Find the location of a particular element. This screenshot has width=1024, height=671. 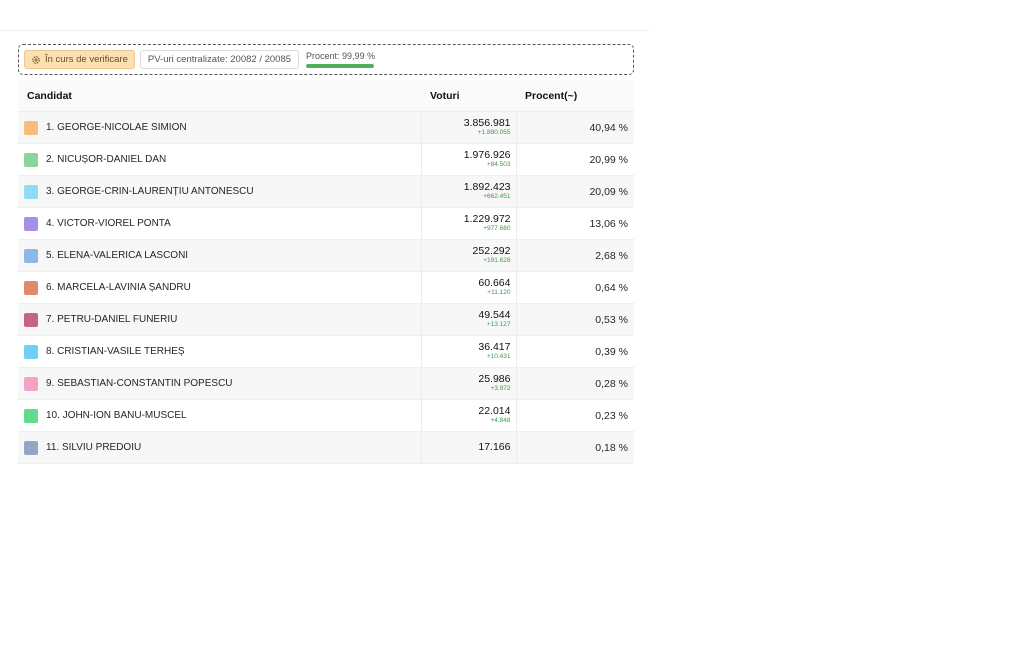

percent-cell: 0,39 % is located at coordinates (574, 351).